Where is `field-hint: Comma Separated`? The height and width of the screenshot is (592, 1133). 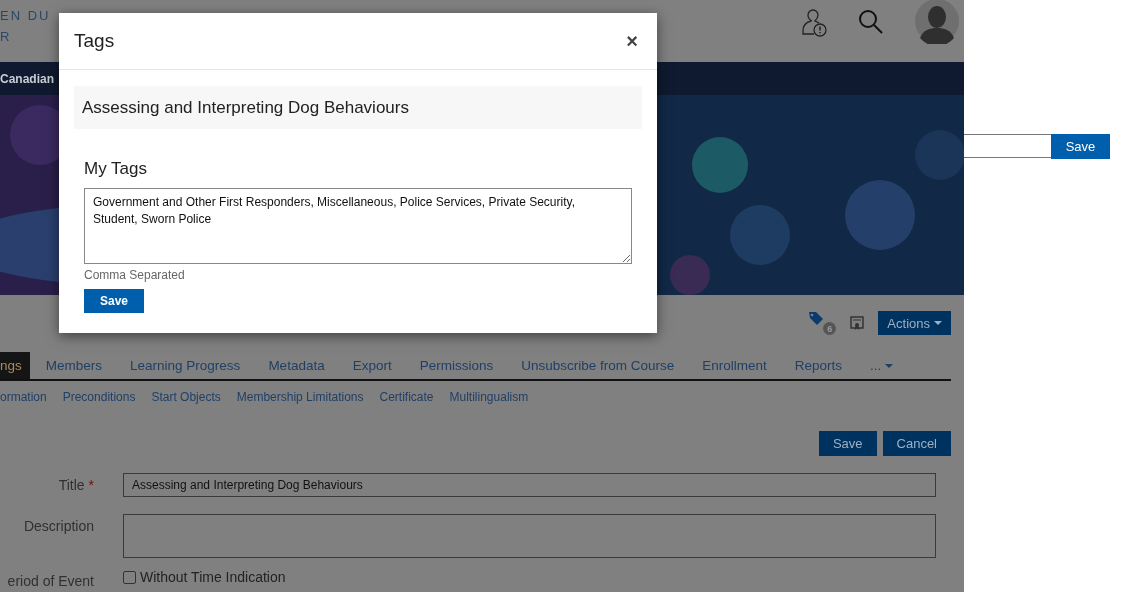
field-hint: Comma Separated is located at coordinates (135, 275).